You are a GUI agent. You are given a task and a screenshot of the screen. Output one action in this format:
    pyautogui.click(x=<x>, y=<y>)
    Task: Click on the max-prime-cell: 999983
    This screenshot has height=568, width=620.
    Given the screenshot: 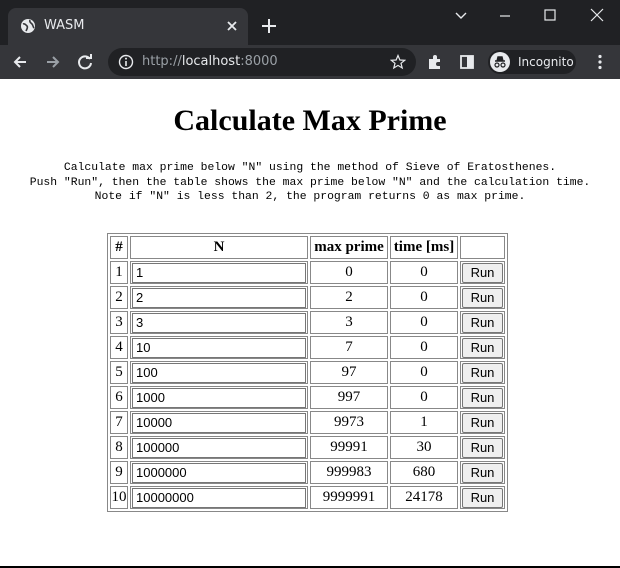 What is the action you would take?
    pyautogui.click(x=349, y=472)
    